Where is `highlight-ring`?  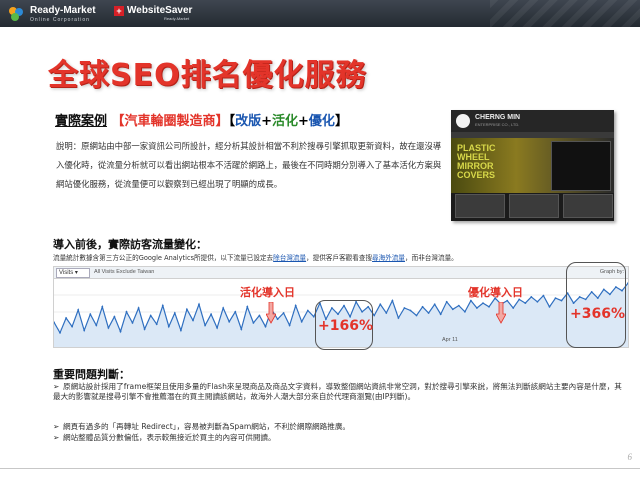
highlight-ring is located at coordinates (596, 305).